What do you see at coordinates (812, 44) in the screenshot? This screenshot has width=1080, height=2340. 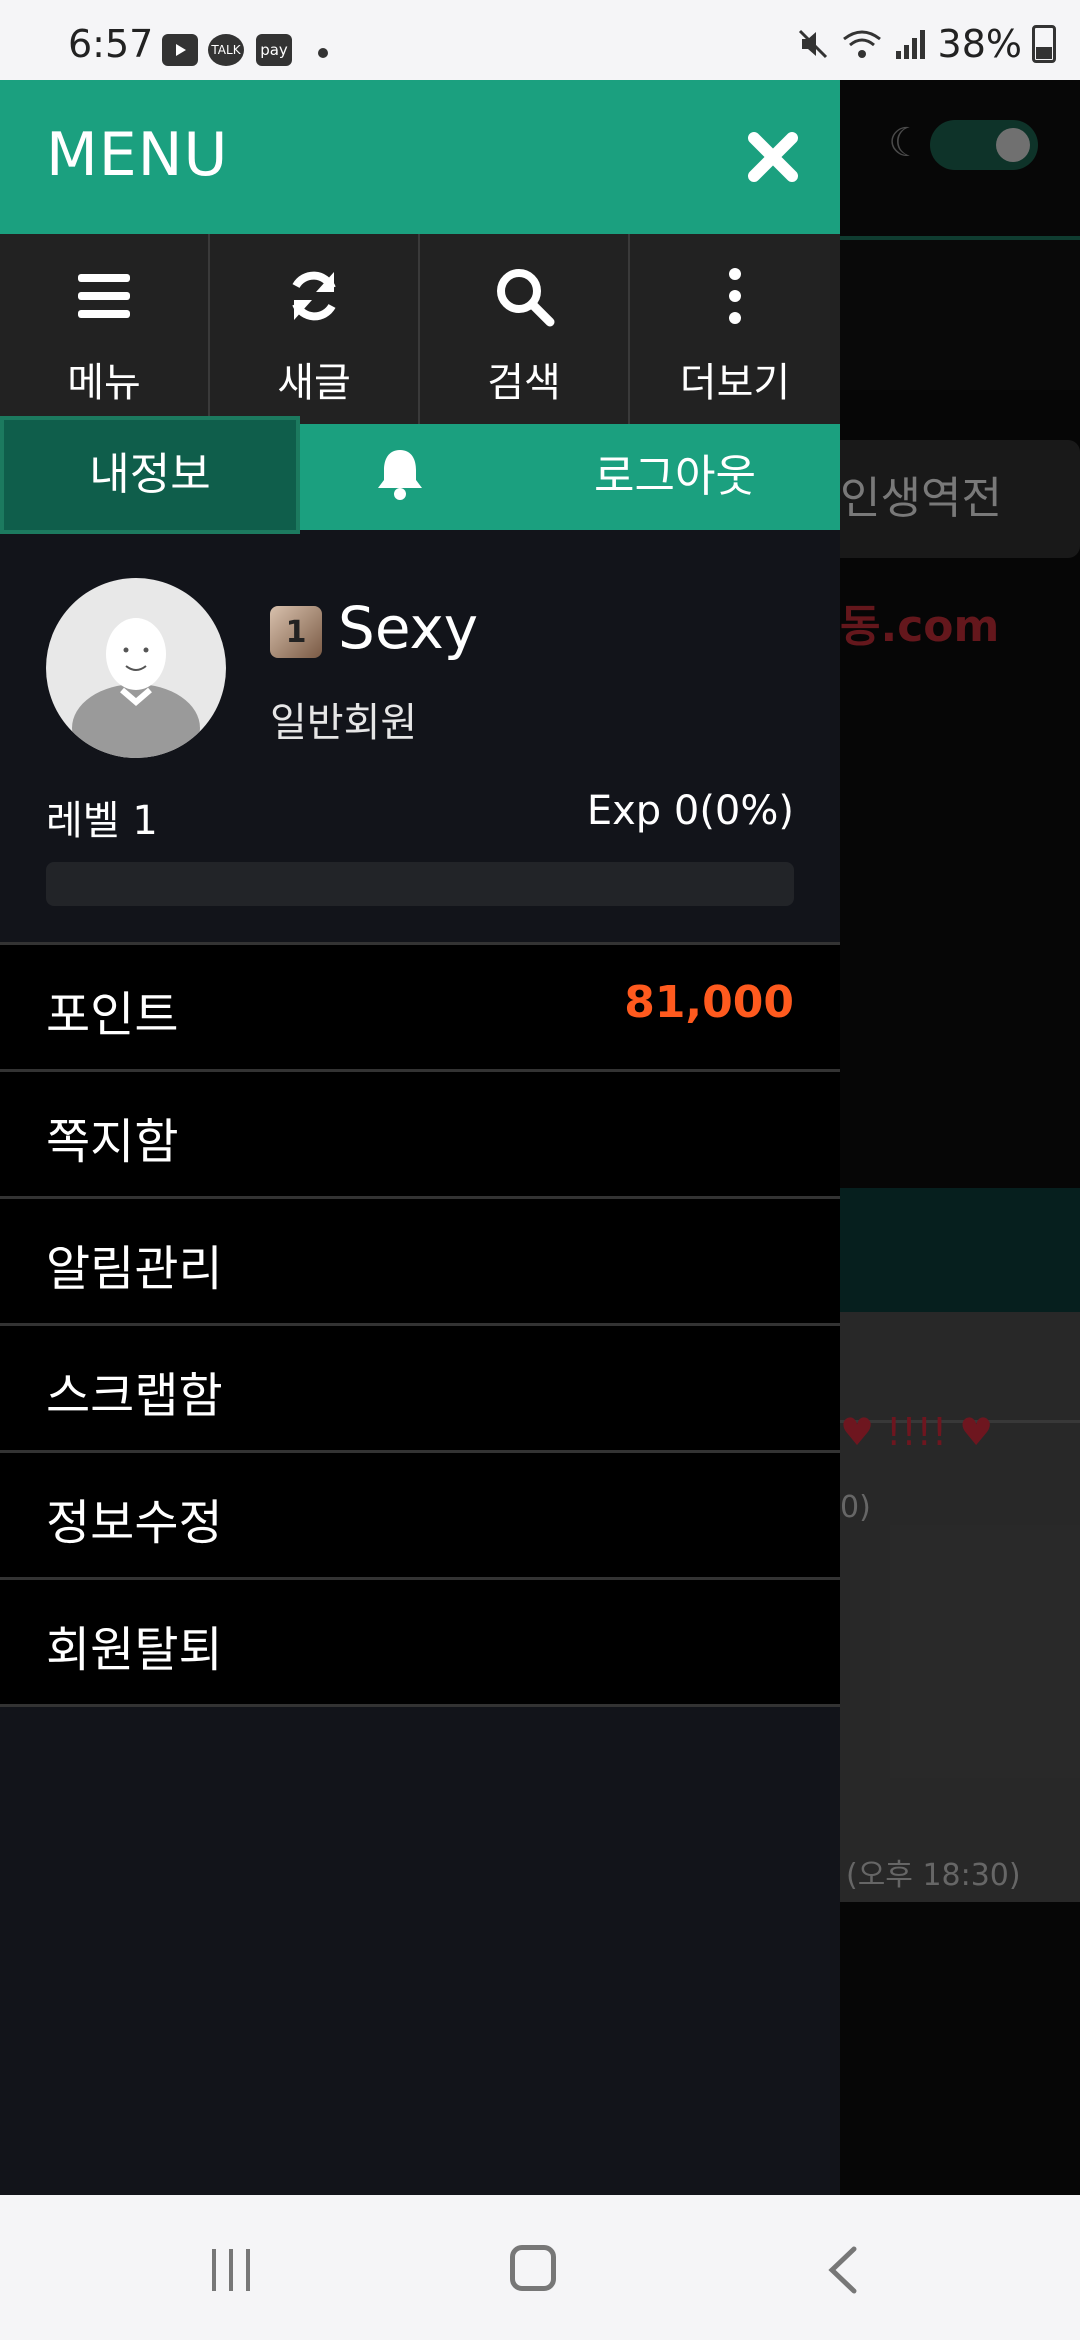 I see `mute-icon` at bounding box center [812, 44].